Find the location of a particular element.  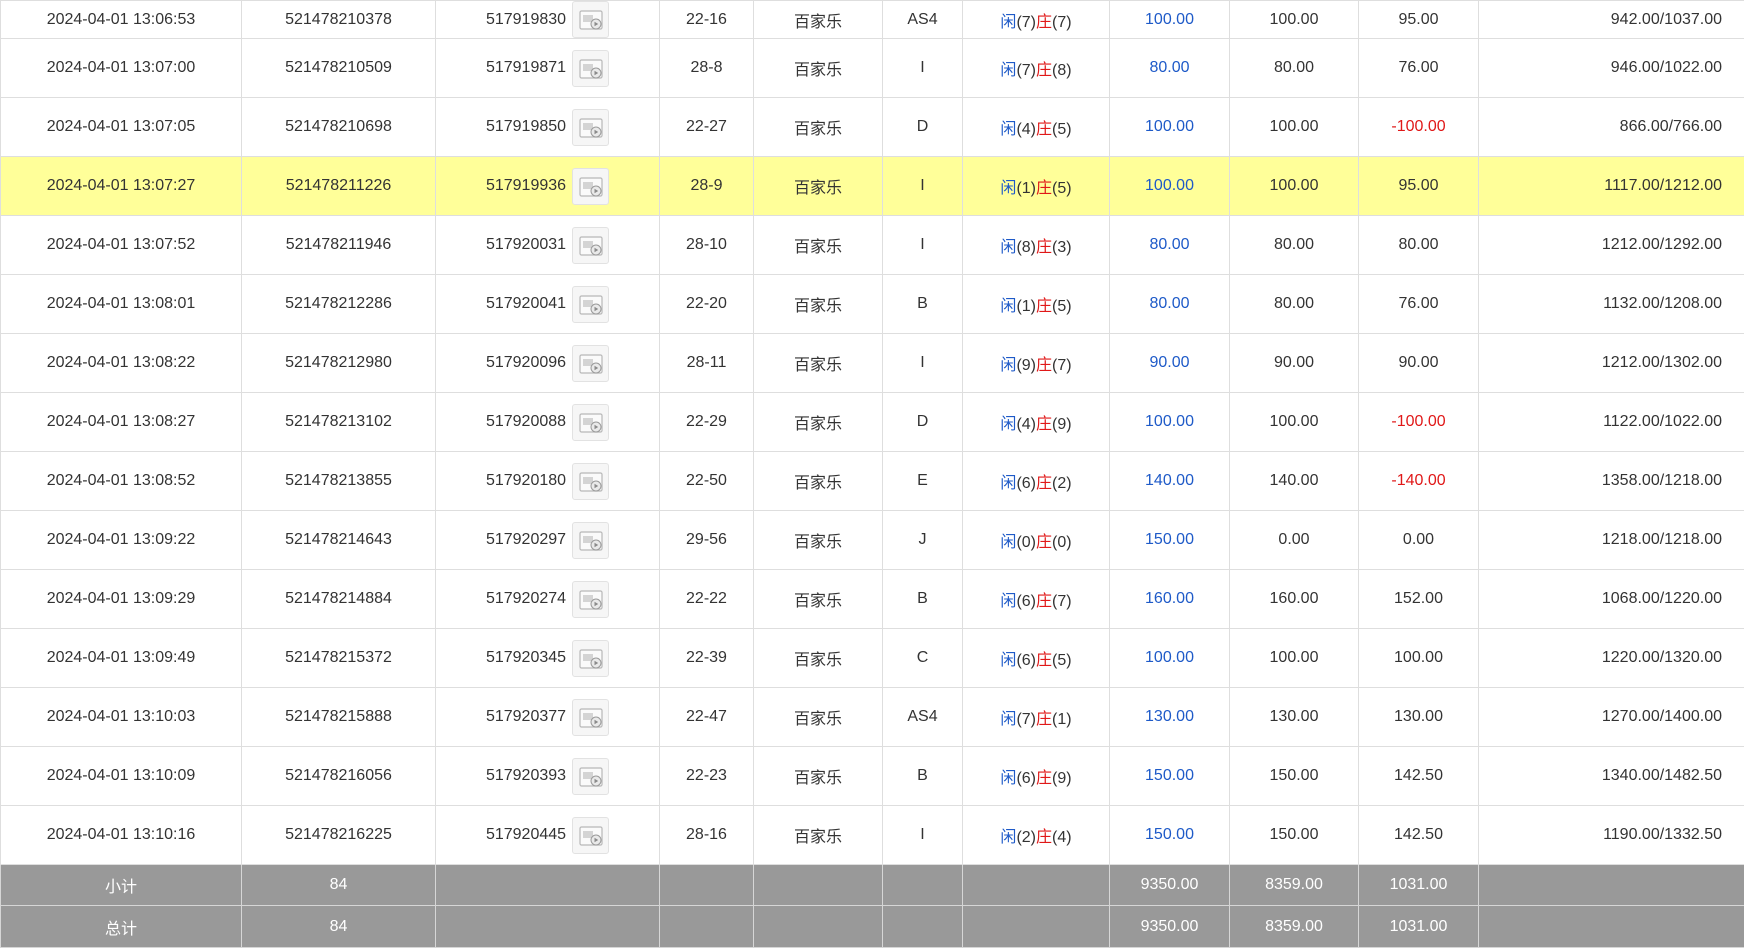

game-number: 517920377 is located at coordinates (526, 717).